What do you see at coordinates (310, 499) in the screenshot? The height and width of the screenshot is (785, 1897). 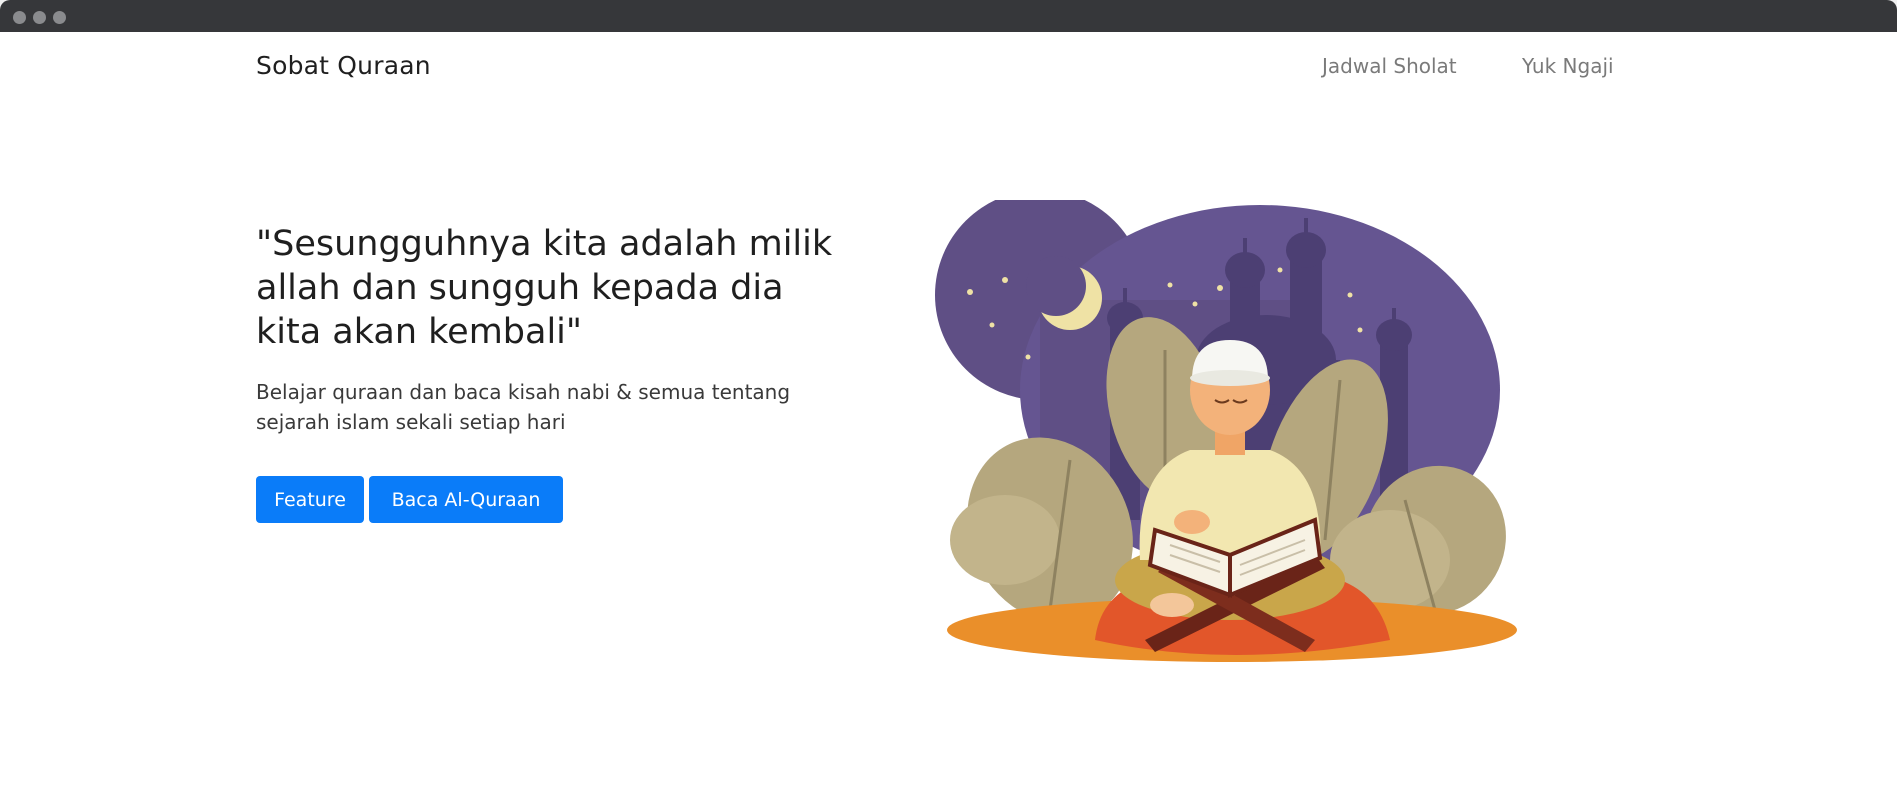 I see `feature-button: Feature` at bounding box center [310, 499].